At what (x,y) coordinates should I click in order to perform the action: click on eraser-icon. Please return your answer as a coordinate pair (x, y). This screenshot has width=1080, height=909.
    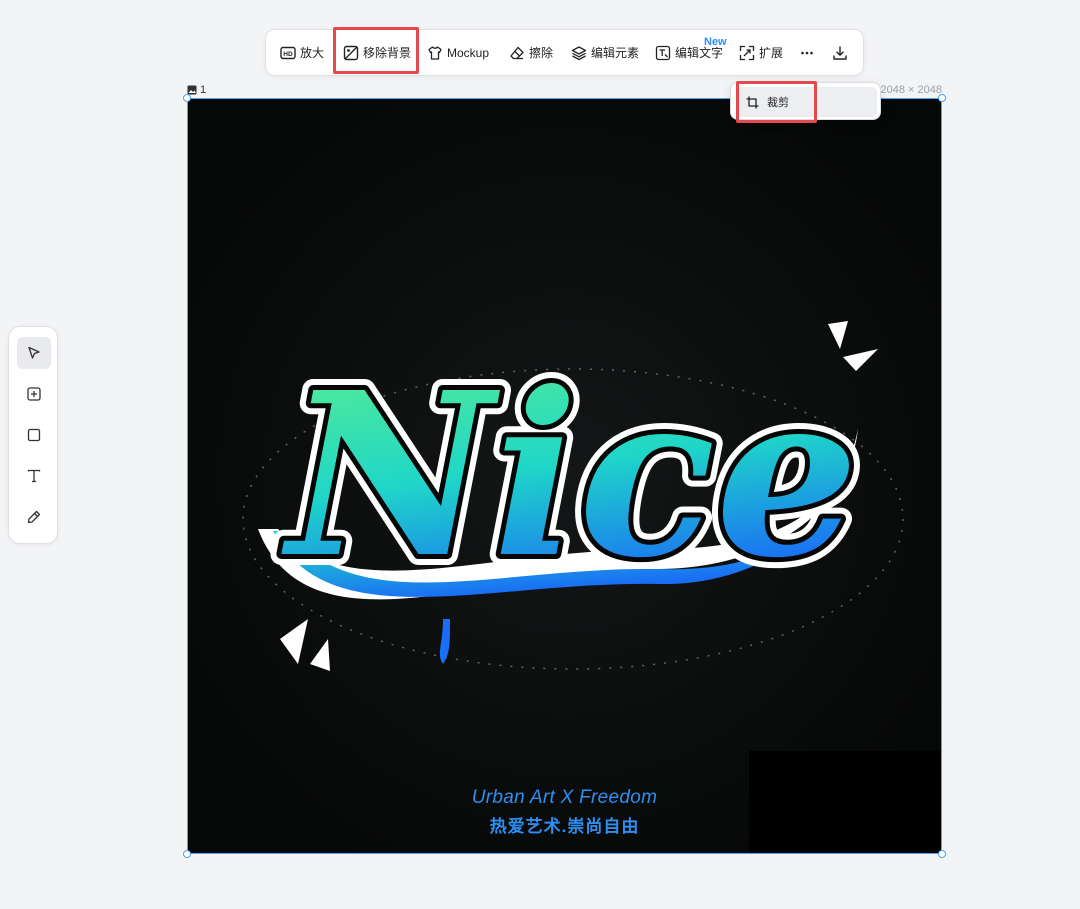
    Looking at the image, I should click on (517, 52).